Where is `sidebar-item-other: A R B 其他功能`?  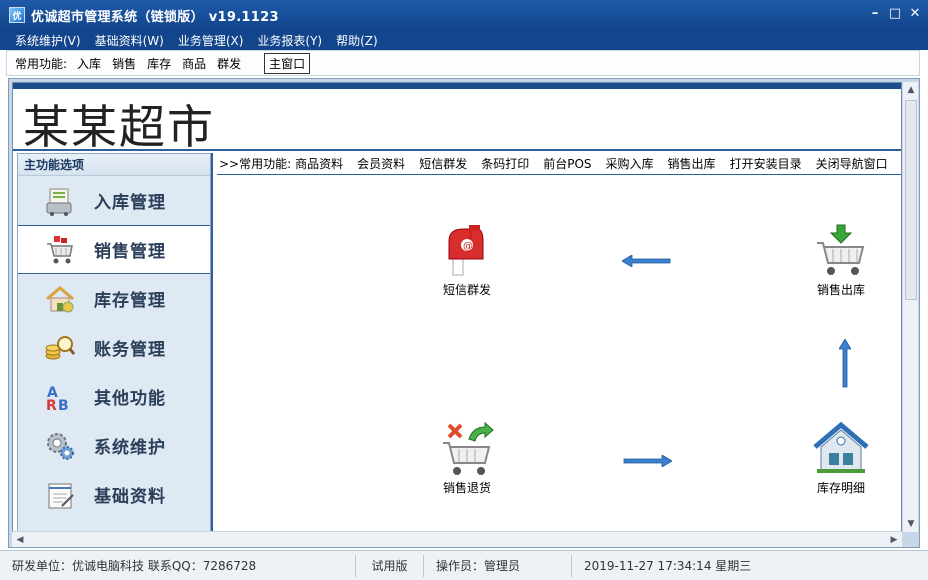
sidebar-item-other: A R B 其他功能 is located at coordinates (114, 396).